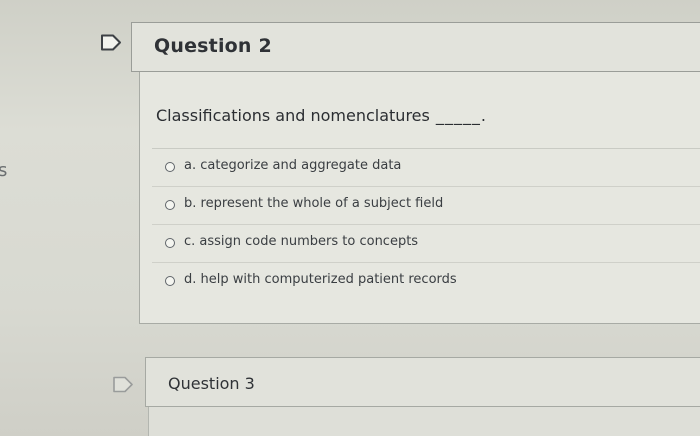 Image resolution: width=700 pixels, height=436 pixels. Describe the element at coordinates (415, 47) in the screenshot. I see `question-2-header: Question 2` at that location.